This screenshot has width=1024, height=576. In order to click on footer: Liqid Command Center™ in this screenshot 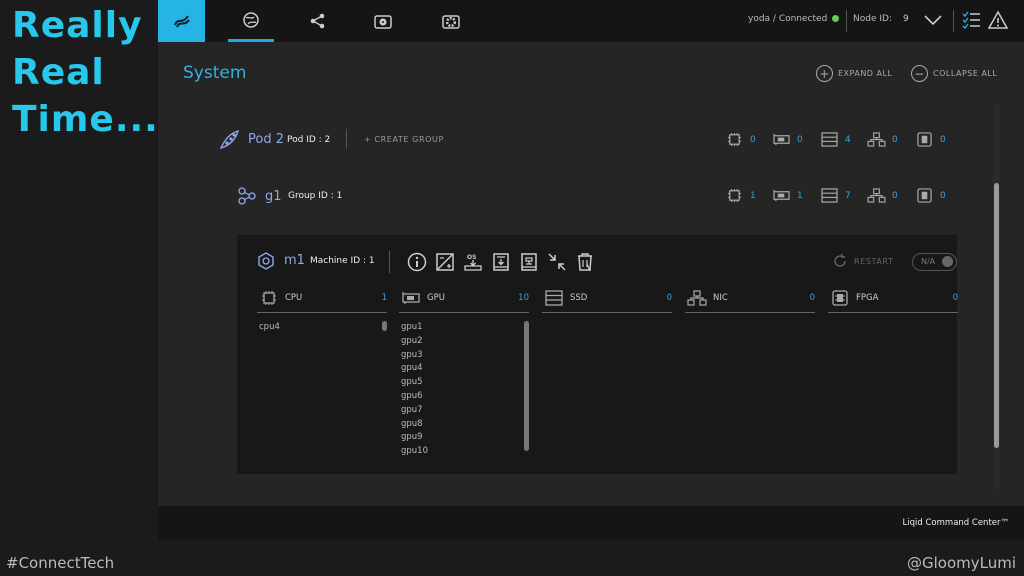, I will do `click(591, 523)`.